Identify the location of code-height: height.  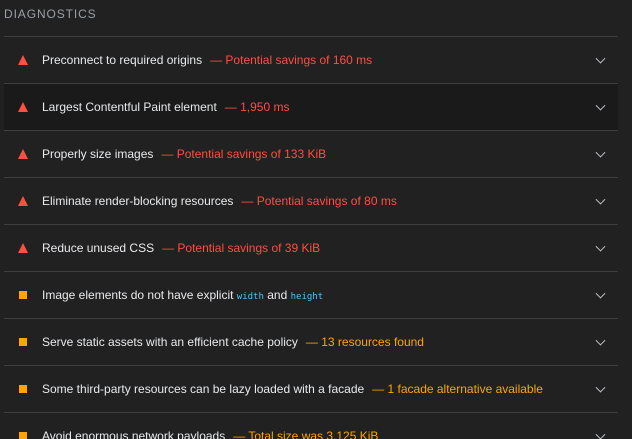
(307, 297).